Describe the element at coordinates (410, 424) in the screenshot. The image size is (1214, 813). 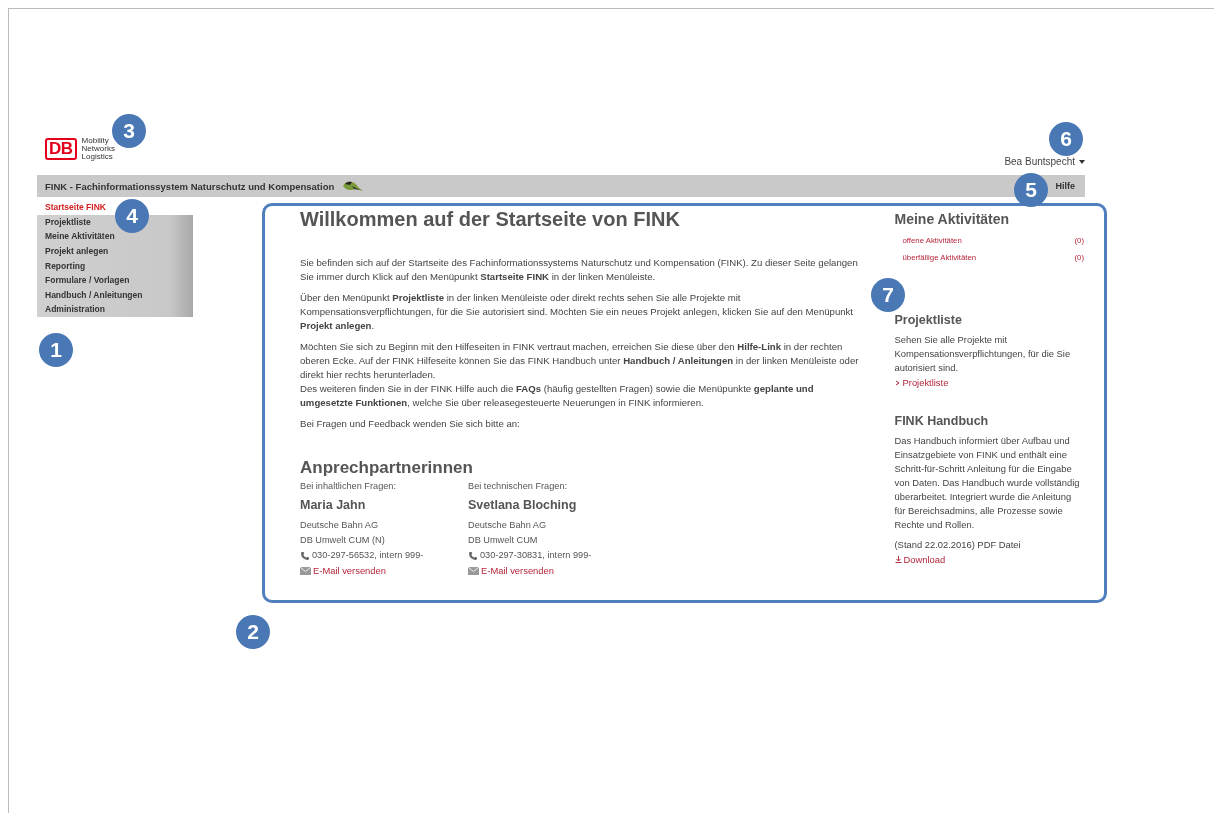
I see `paragraph: Bei Fragen und Feedback wenden Sie sich bitte an:` at that location.